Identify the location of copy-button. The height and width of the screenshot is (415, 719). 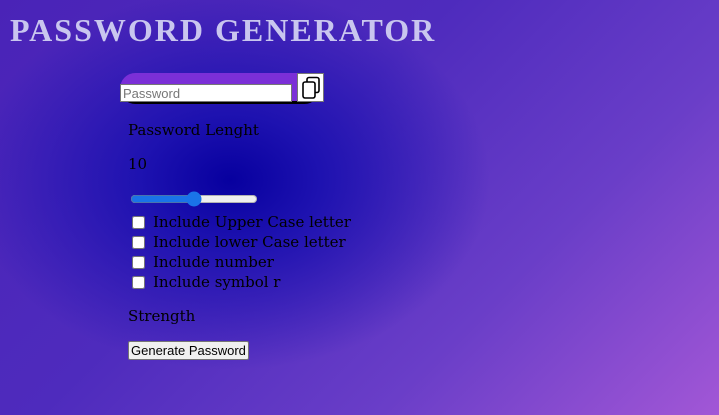
(310, 87).